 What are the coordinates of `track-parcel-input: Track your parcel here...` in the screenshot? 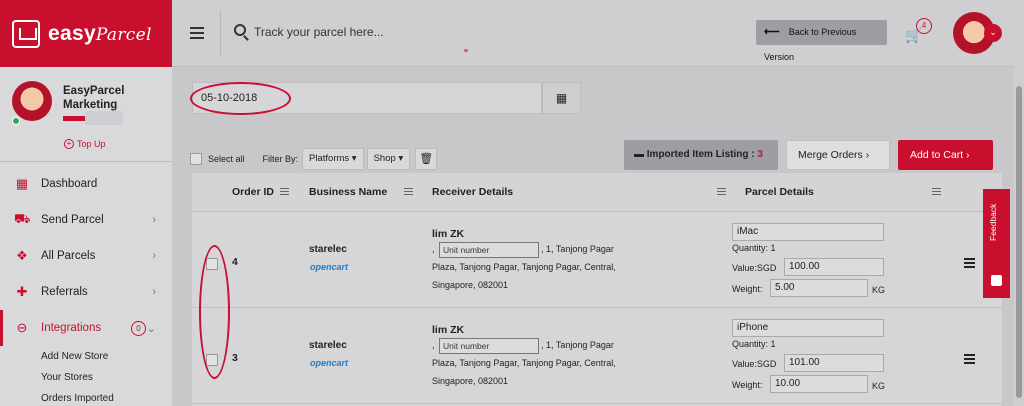 It's located at (319, 32).